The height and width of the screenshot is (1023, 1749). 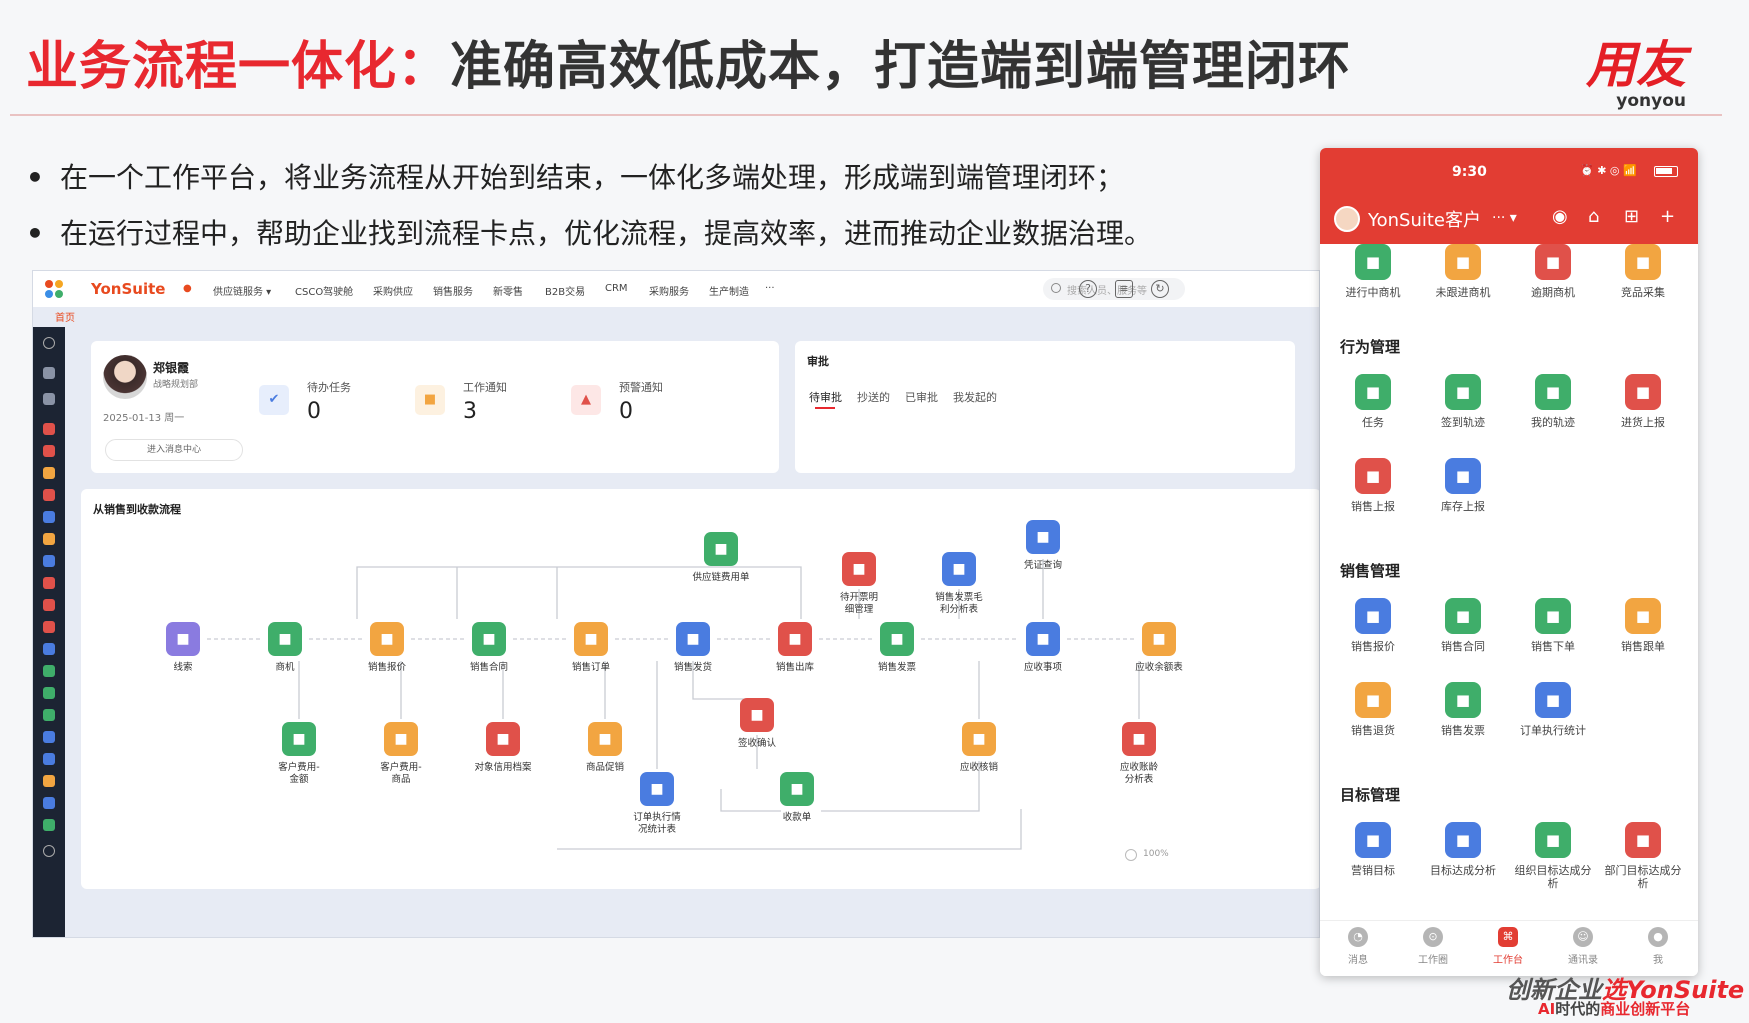 I want to click on nav-item: B2B交易, so click(x=565, y=290).